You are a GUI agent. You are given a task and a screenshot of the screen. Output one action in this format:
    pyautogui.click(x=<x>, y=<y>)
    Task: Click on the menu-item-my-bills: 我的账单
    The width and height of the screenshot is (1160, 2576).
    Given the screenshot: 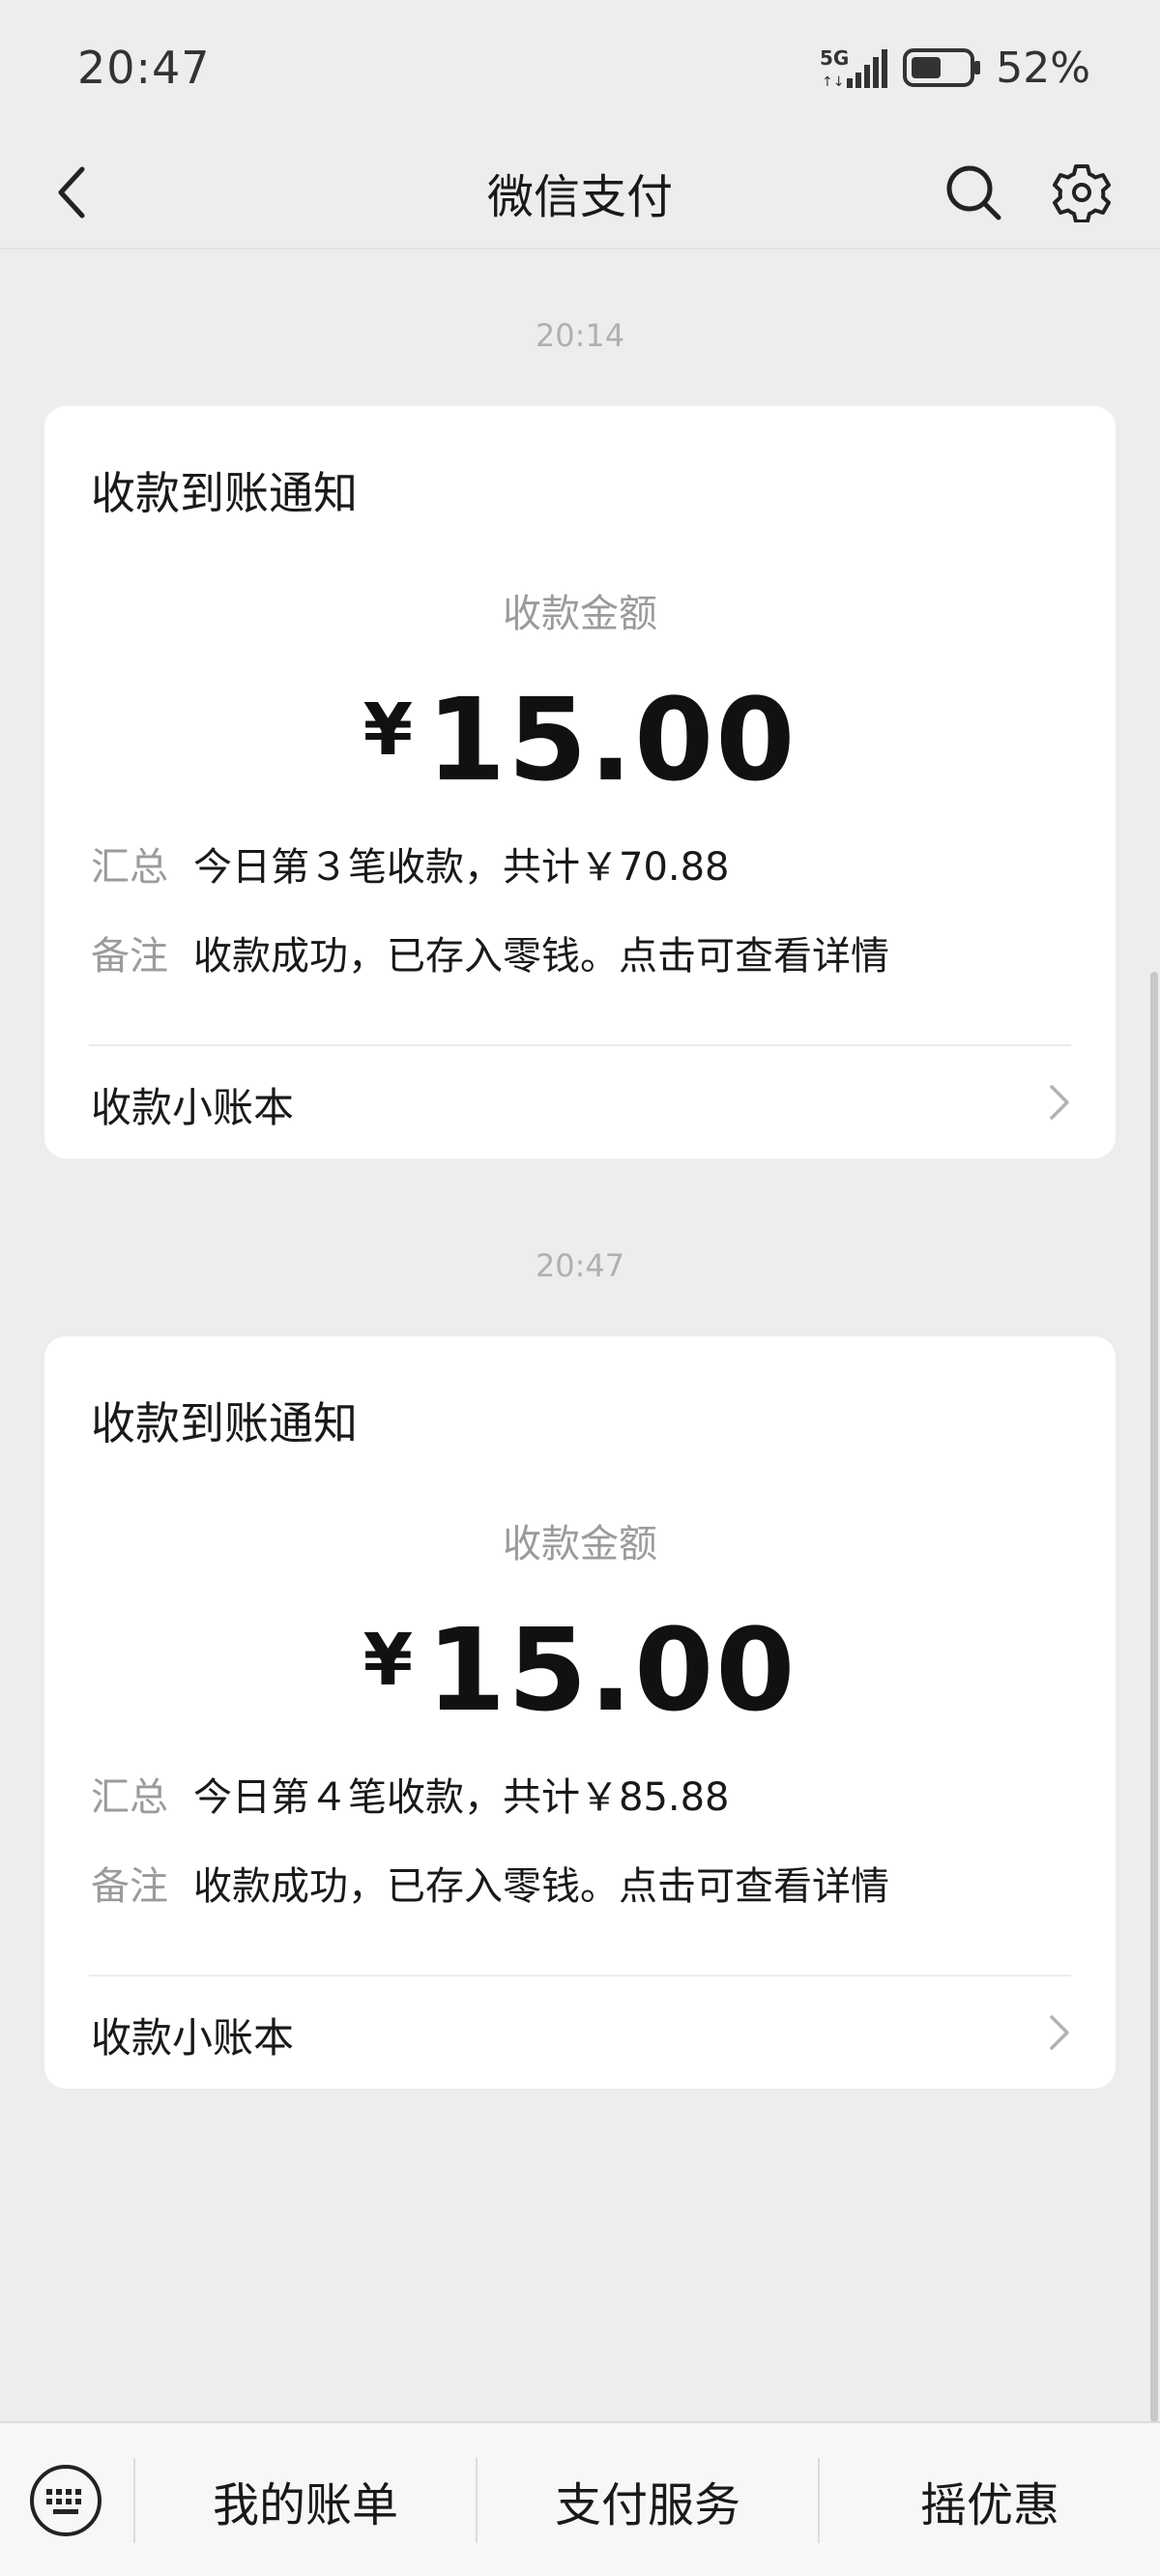 What is the action you would take?
    pyautogui.click(x=305, y=2499)
    